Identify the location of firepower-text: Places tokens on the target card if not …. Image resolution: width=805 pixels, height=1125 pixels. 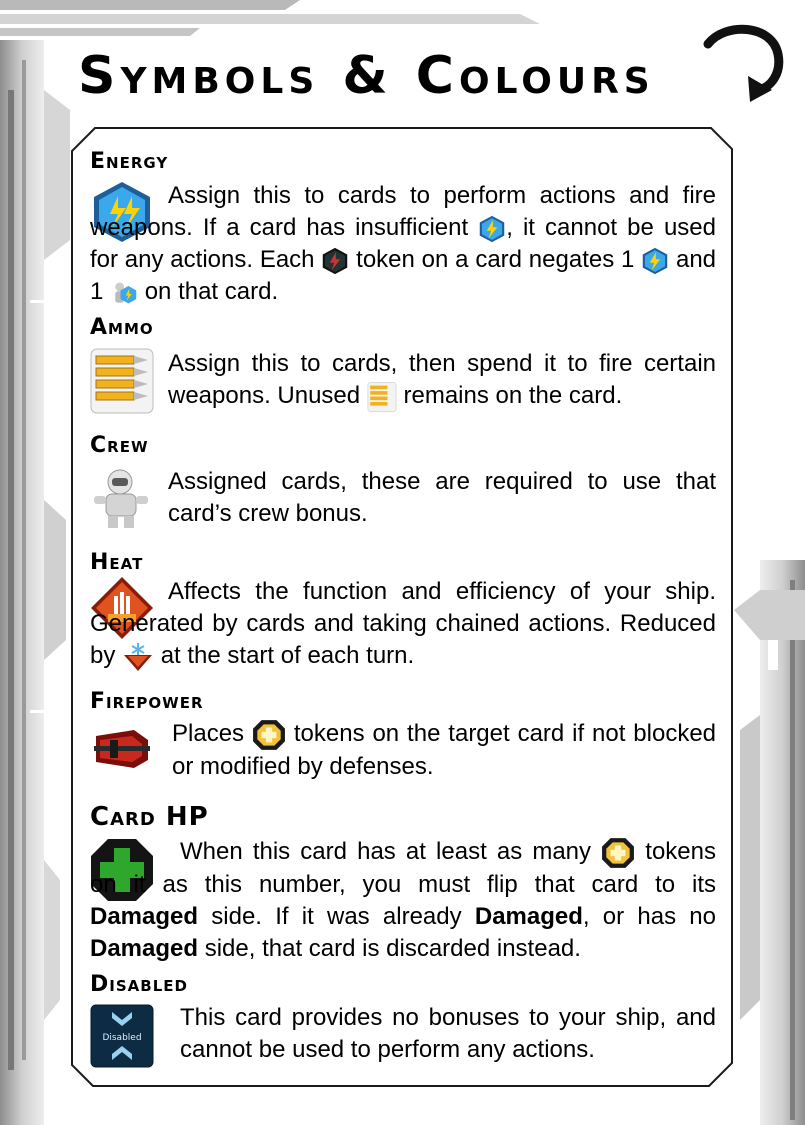
(444, 749).